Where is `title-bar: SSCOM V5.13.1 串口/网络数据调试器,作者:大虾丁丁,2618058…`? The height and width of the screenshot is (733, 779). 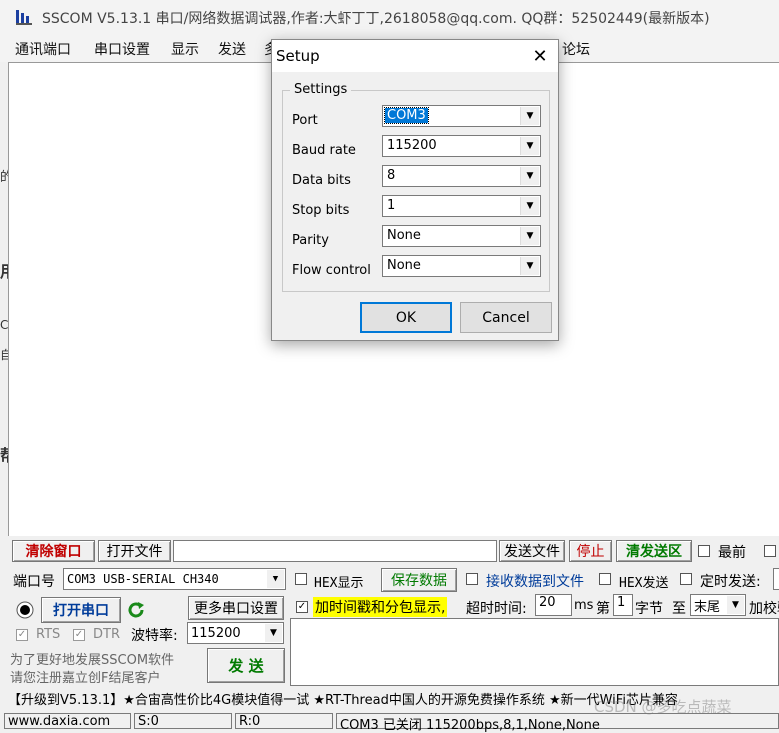
title-bar: SSCOM V5.13.1 串口/网络数据调试器,作者:大虾丁丁,2618058… is located at coordinates (389, 17).